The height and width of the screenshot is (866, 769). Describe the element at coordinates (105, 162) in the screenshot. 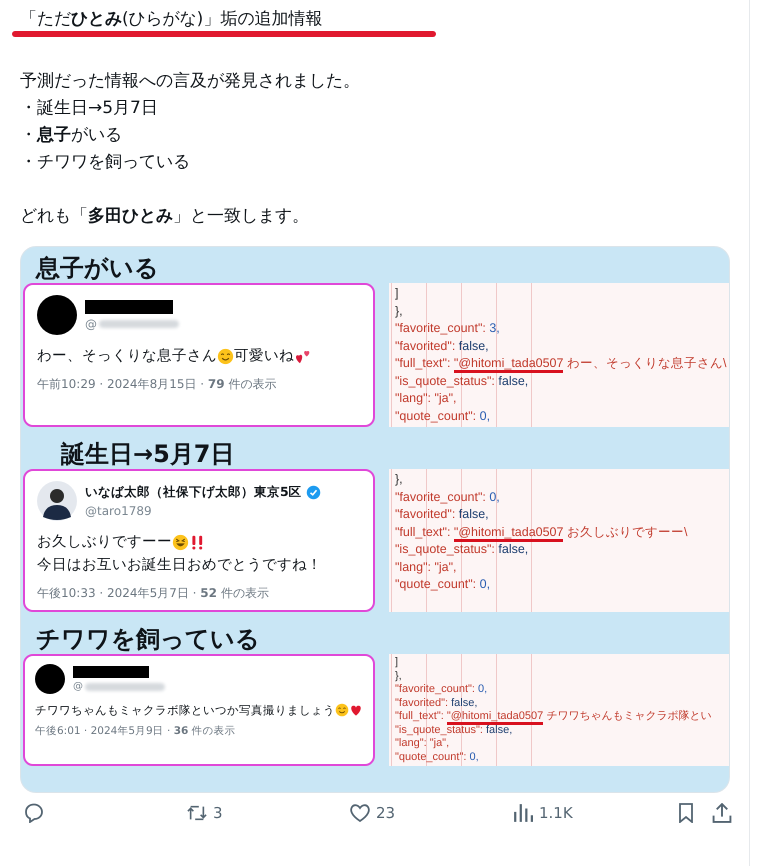

I see `post-text-line: ・チワワを飼っている` at that location.